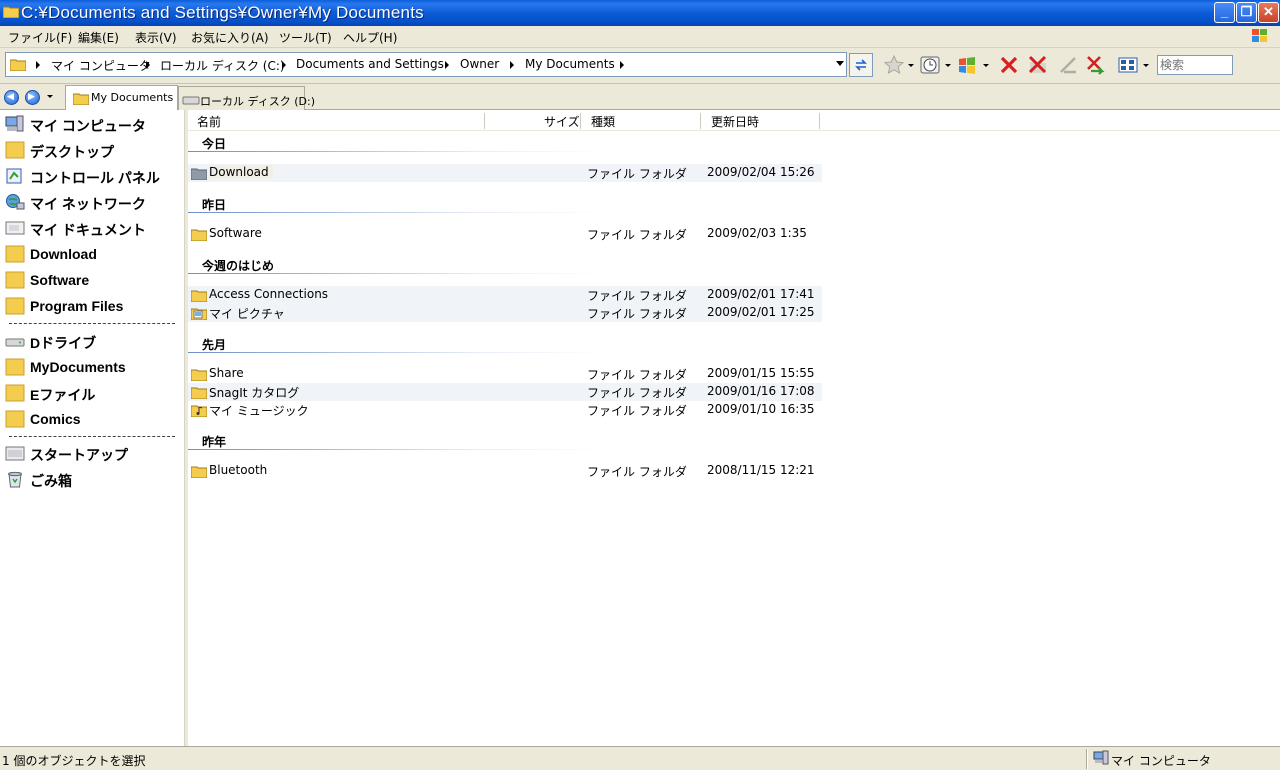 This screenshot has height=770, width=1280. Describe the element at coordinates (930, 65) in the screenshot. I see `history-clock-icon` at that location.